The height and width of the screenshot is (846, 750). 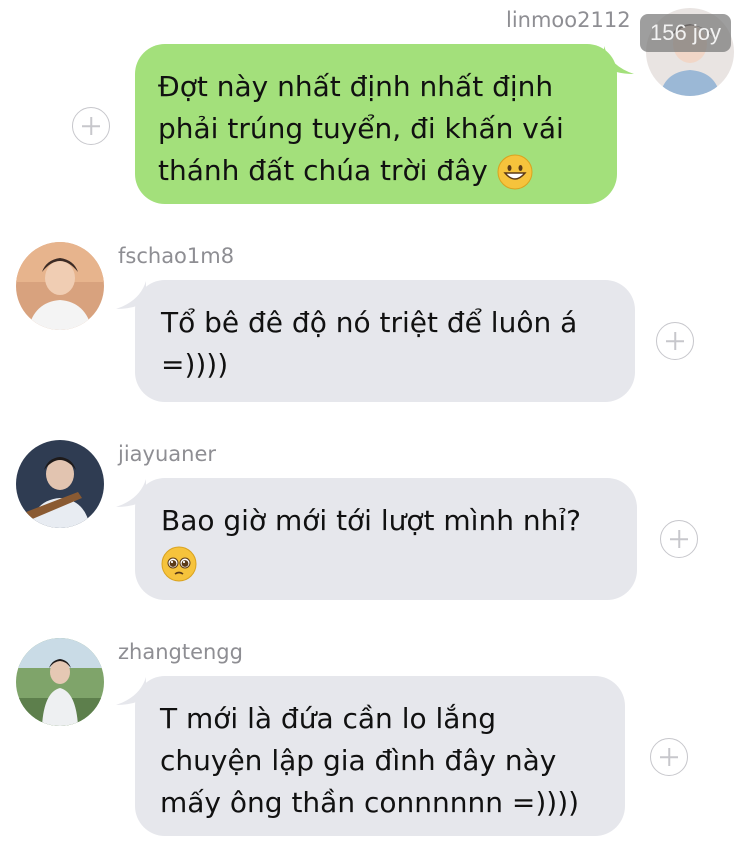 I want to click on watermark: 156 joy, so click(x=685, y=33).